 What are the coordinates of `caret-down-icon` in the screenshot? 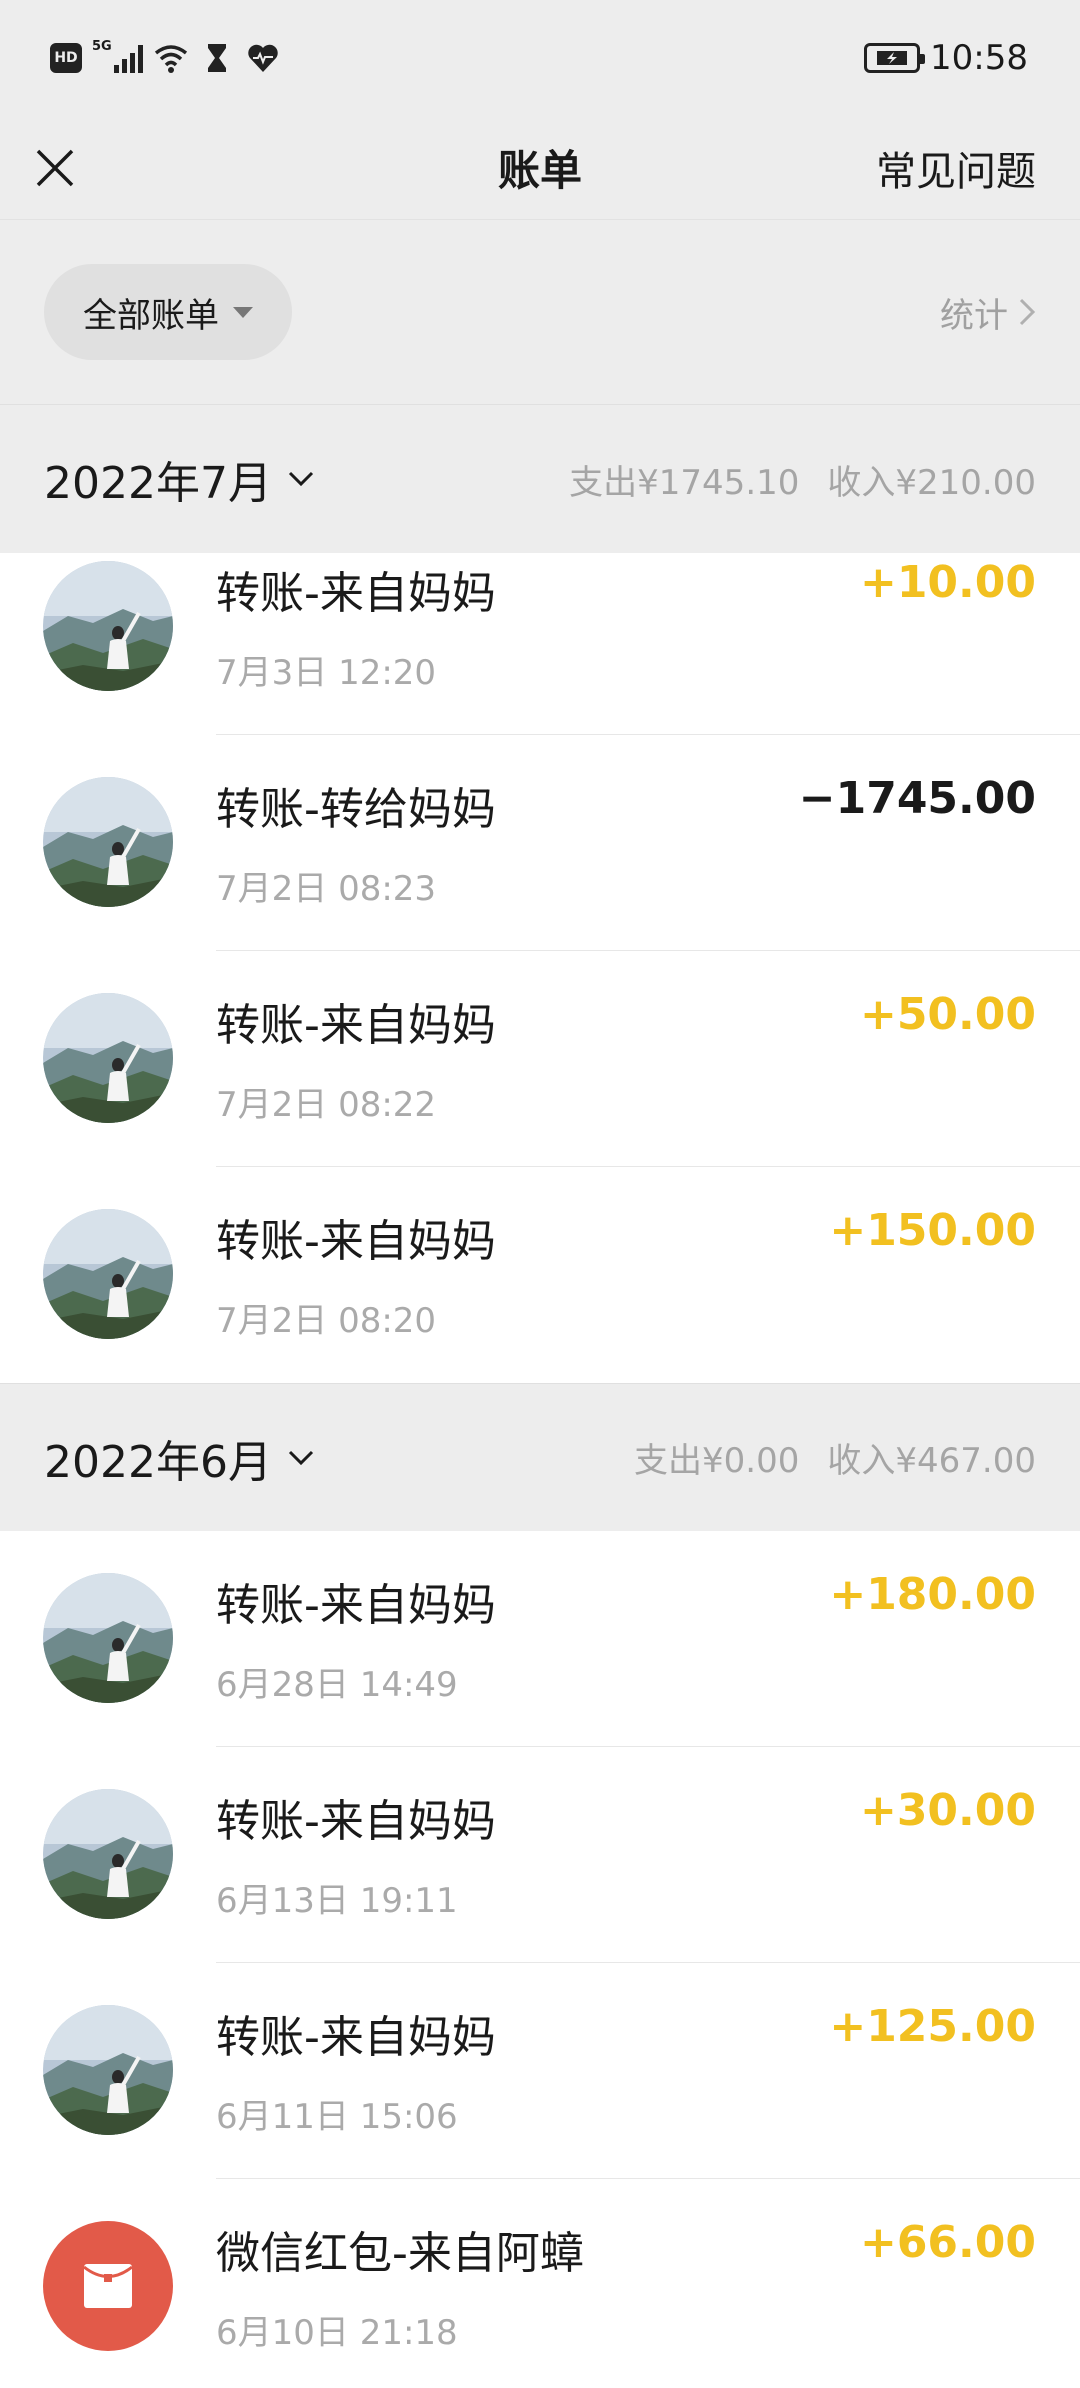 It's located at (243, 312).